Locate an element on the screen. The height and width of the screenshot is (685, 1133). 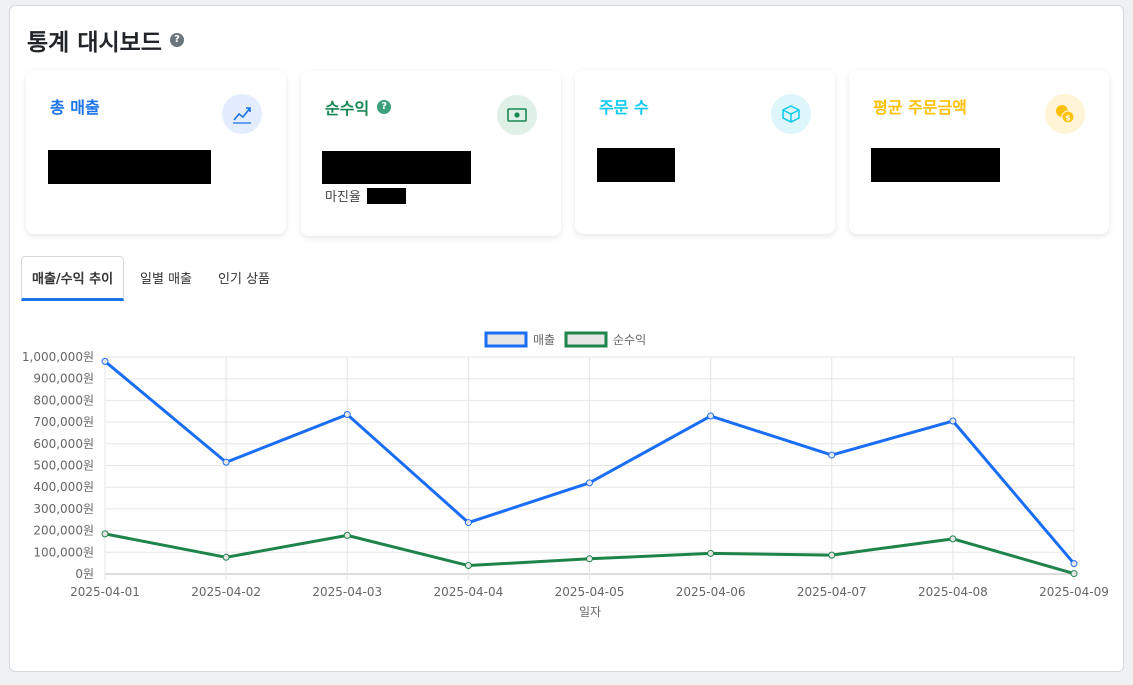
card-order-count: 주문 수 is located at coordinates (705, 152).